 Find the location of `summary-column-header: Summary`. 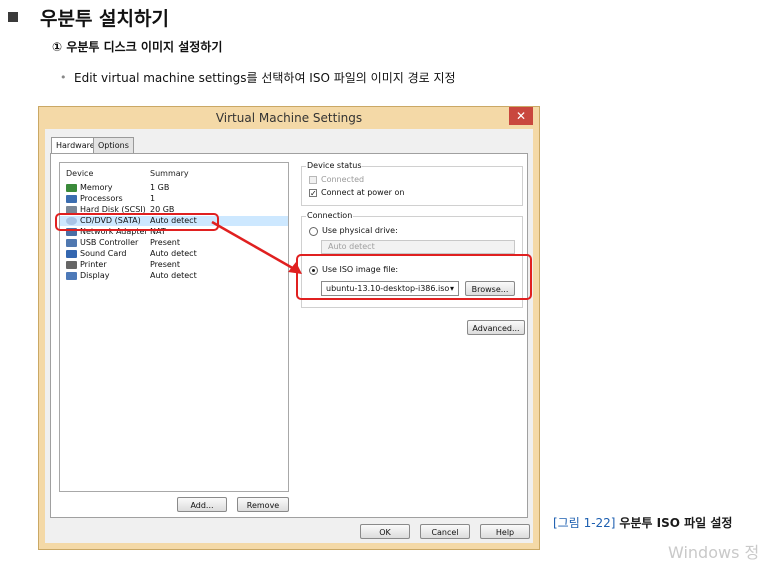

summary-column-header: Summary is located at coordinates (169, 173).